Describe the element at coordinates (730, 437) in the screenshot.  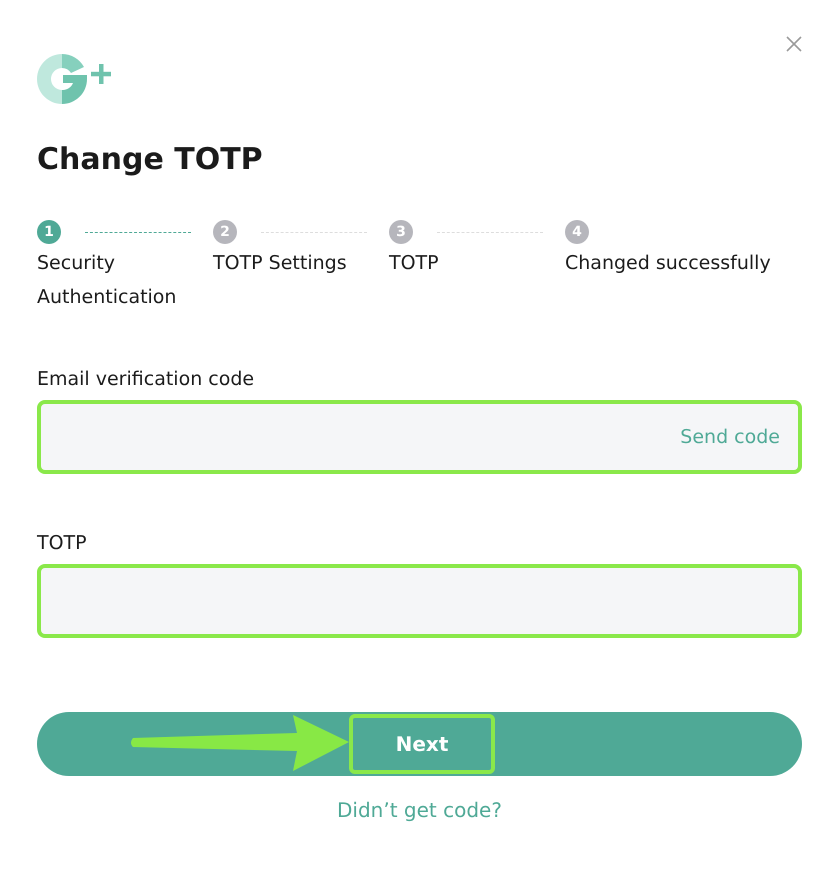
I see `send-code-link: Send code` at that location.